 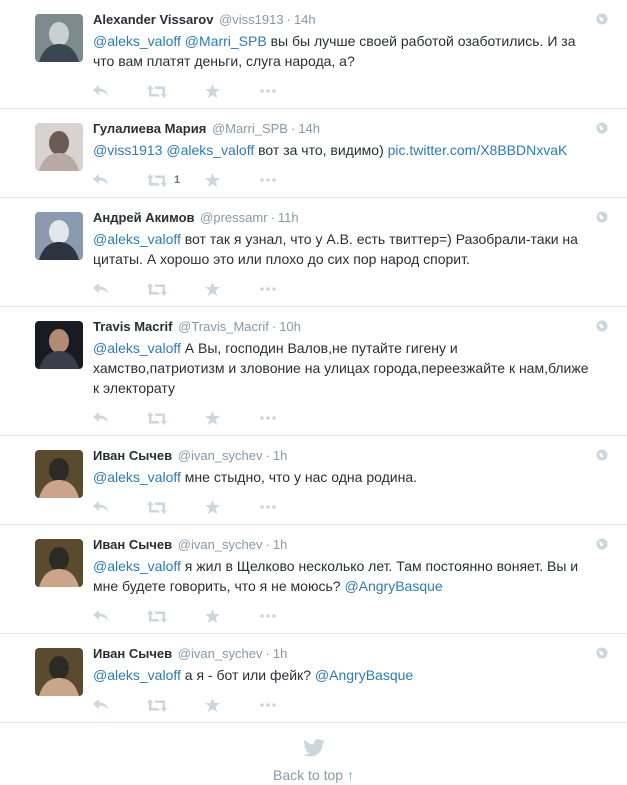 What do you see at coordinates (153, 19) in the screenshot?
I see `tweet-fullname: Alexander Vissarov` at bounding box center [153, 19].